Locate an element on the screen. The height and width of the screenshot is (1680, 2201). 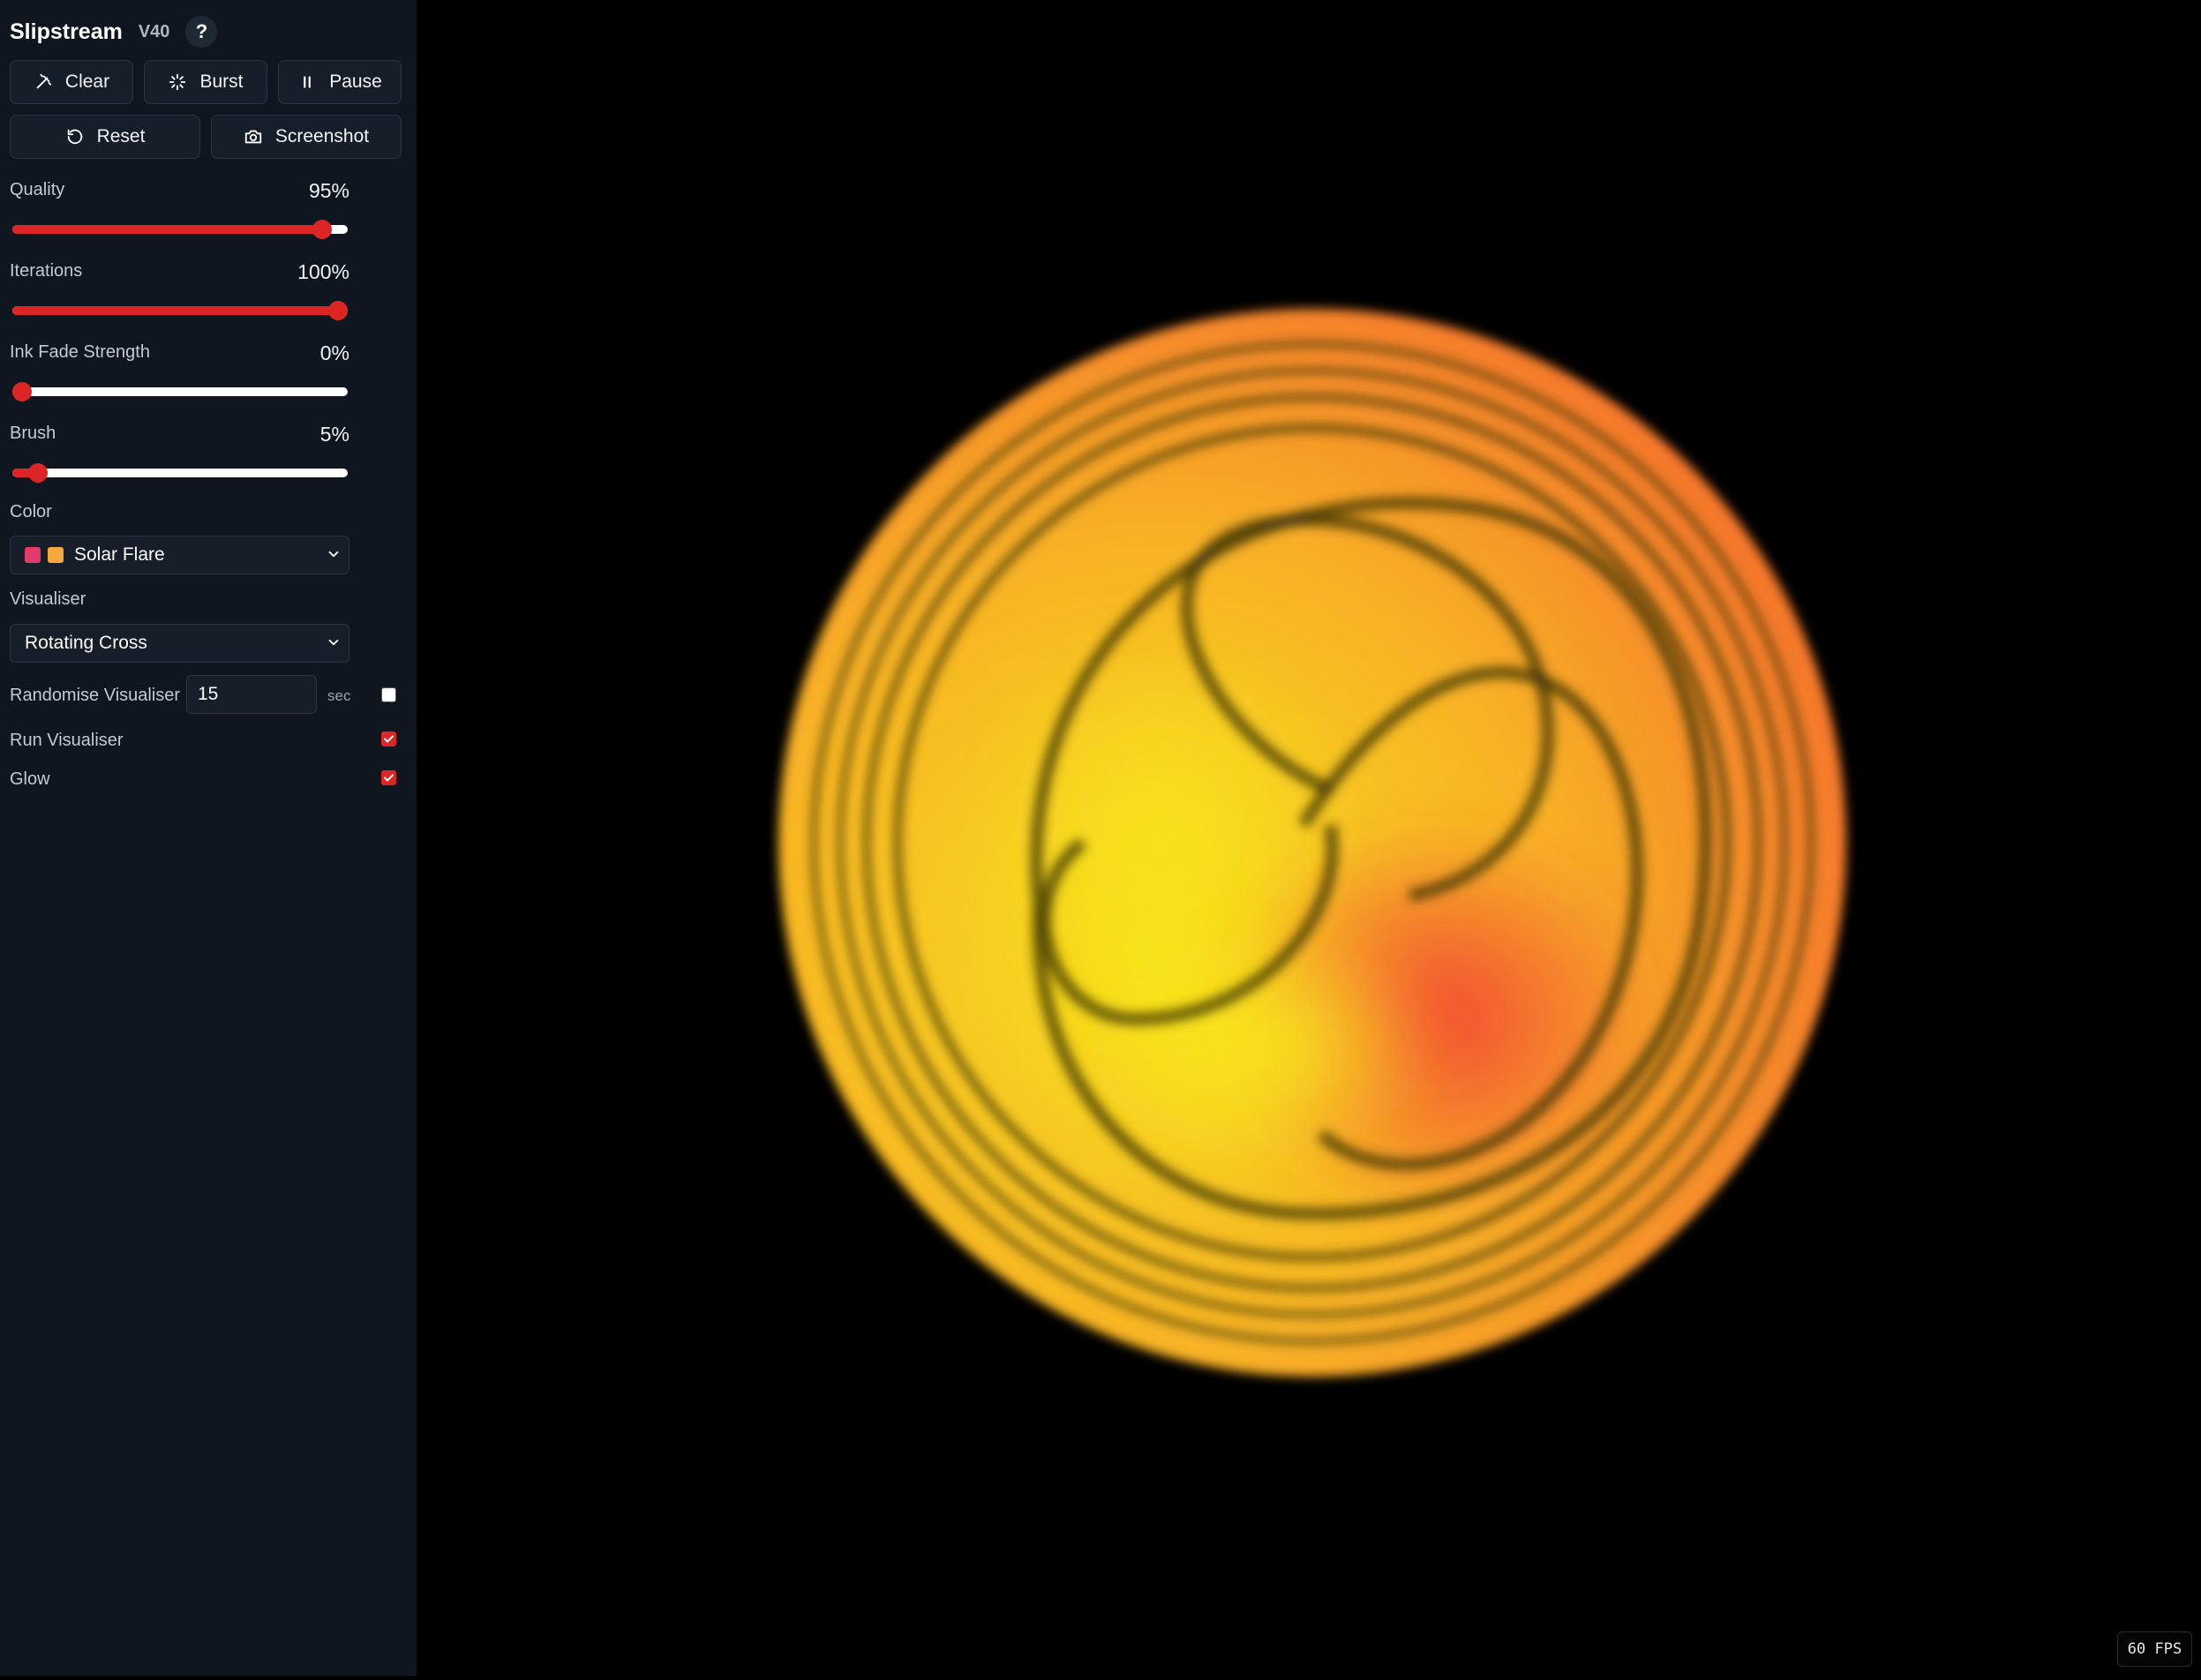
ink-fade-slider is located at coordinates (180, 391).